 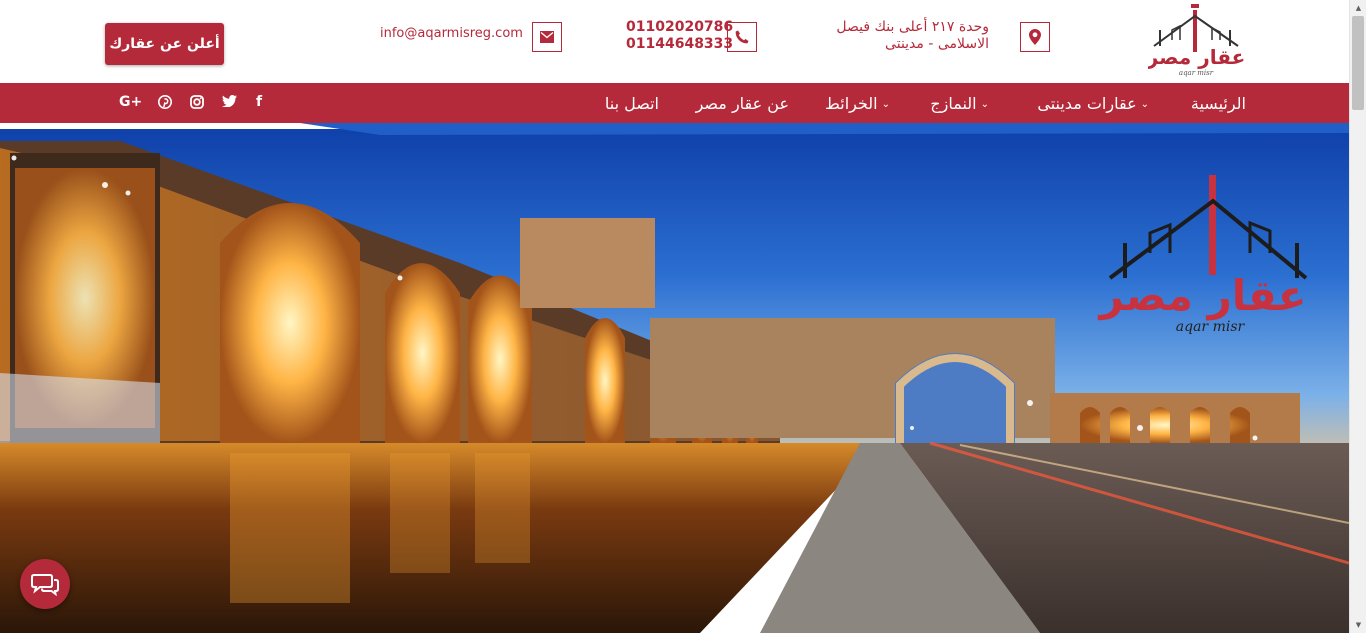 I want to click on nav-item-maps: الخرائط ⌄, so click(x=857, y=103).